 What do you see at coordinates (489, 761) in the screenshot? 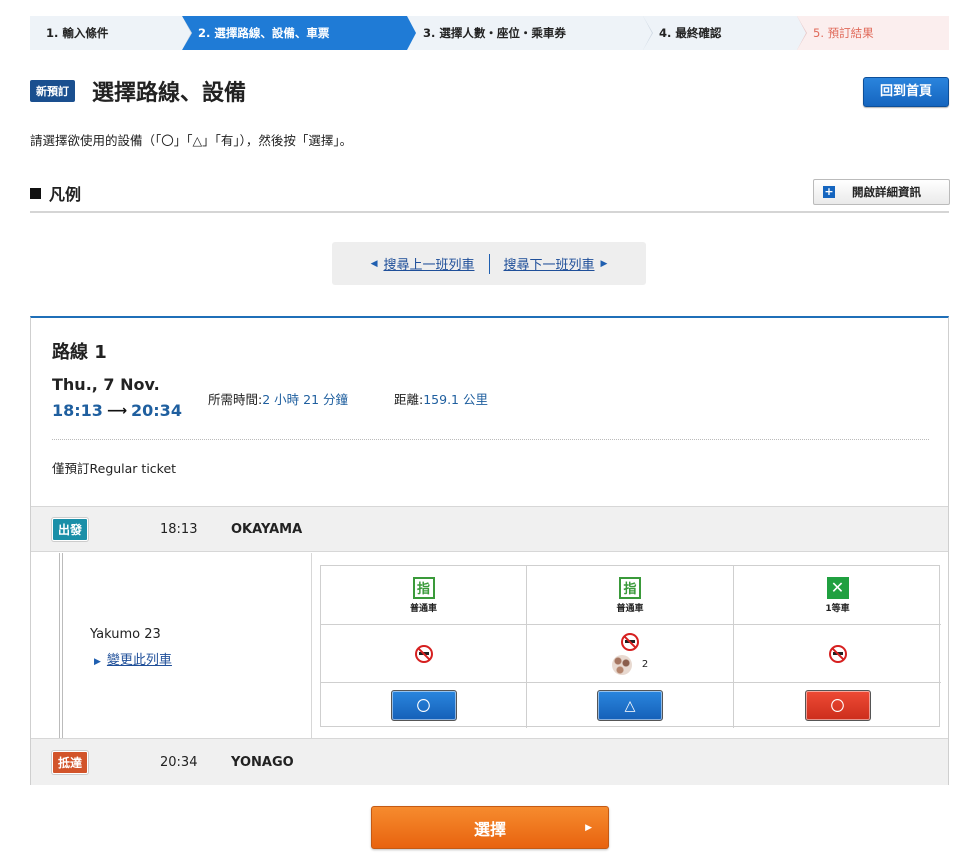
I see `arrival-row: 抵達 20:34 YONAGO` at bounding box center [489, 761].